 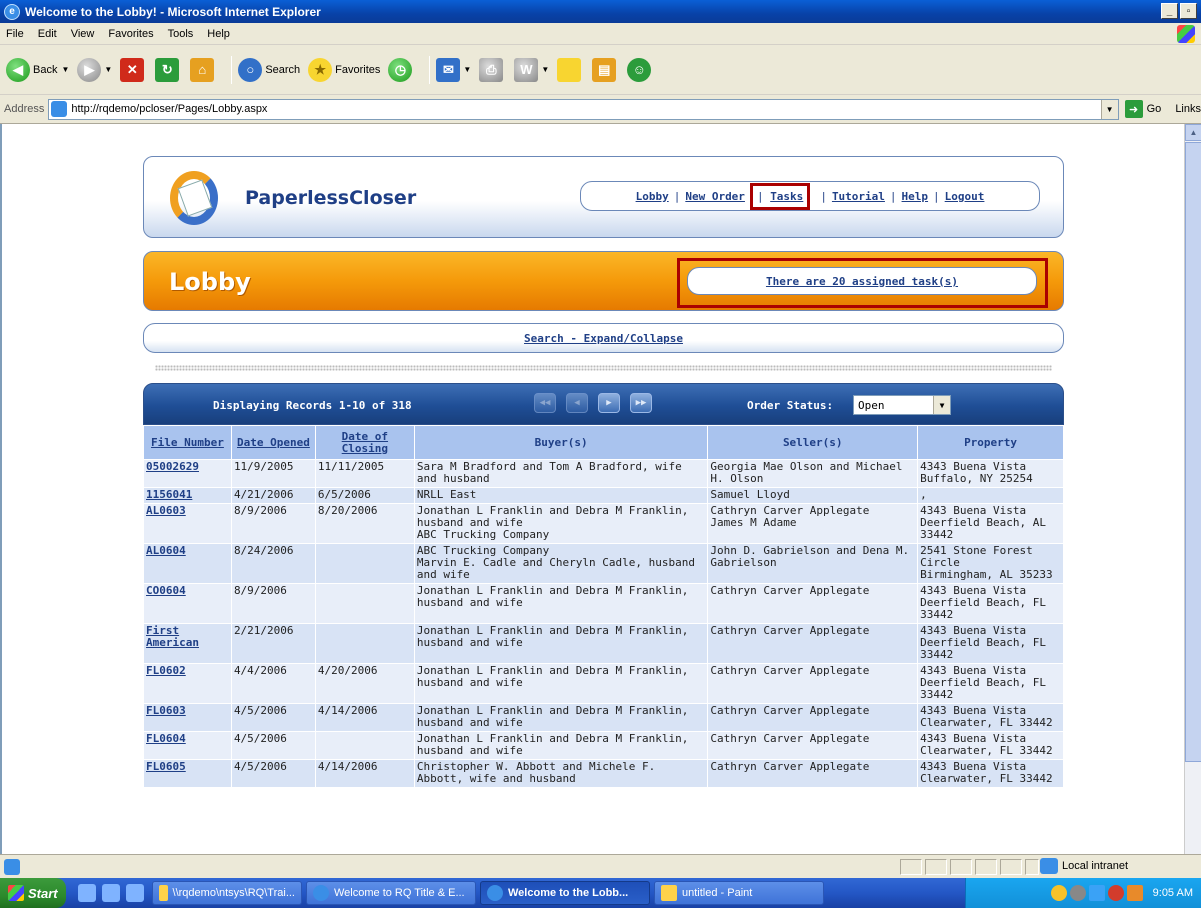 I want to click on discuss-button, so click(x=570, y=69).